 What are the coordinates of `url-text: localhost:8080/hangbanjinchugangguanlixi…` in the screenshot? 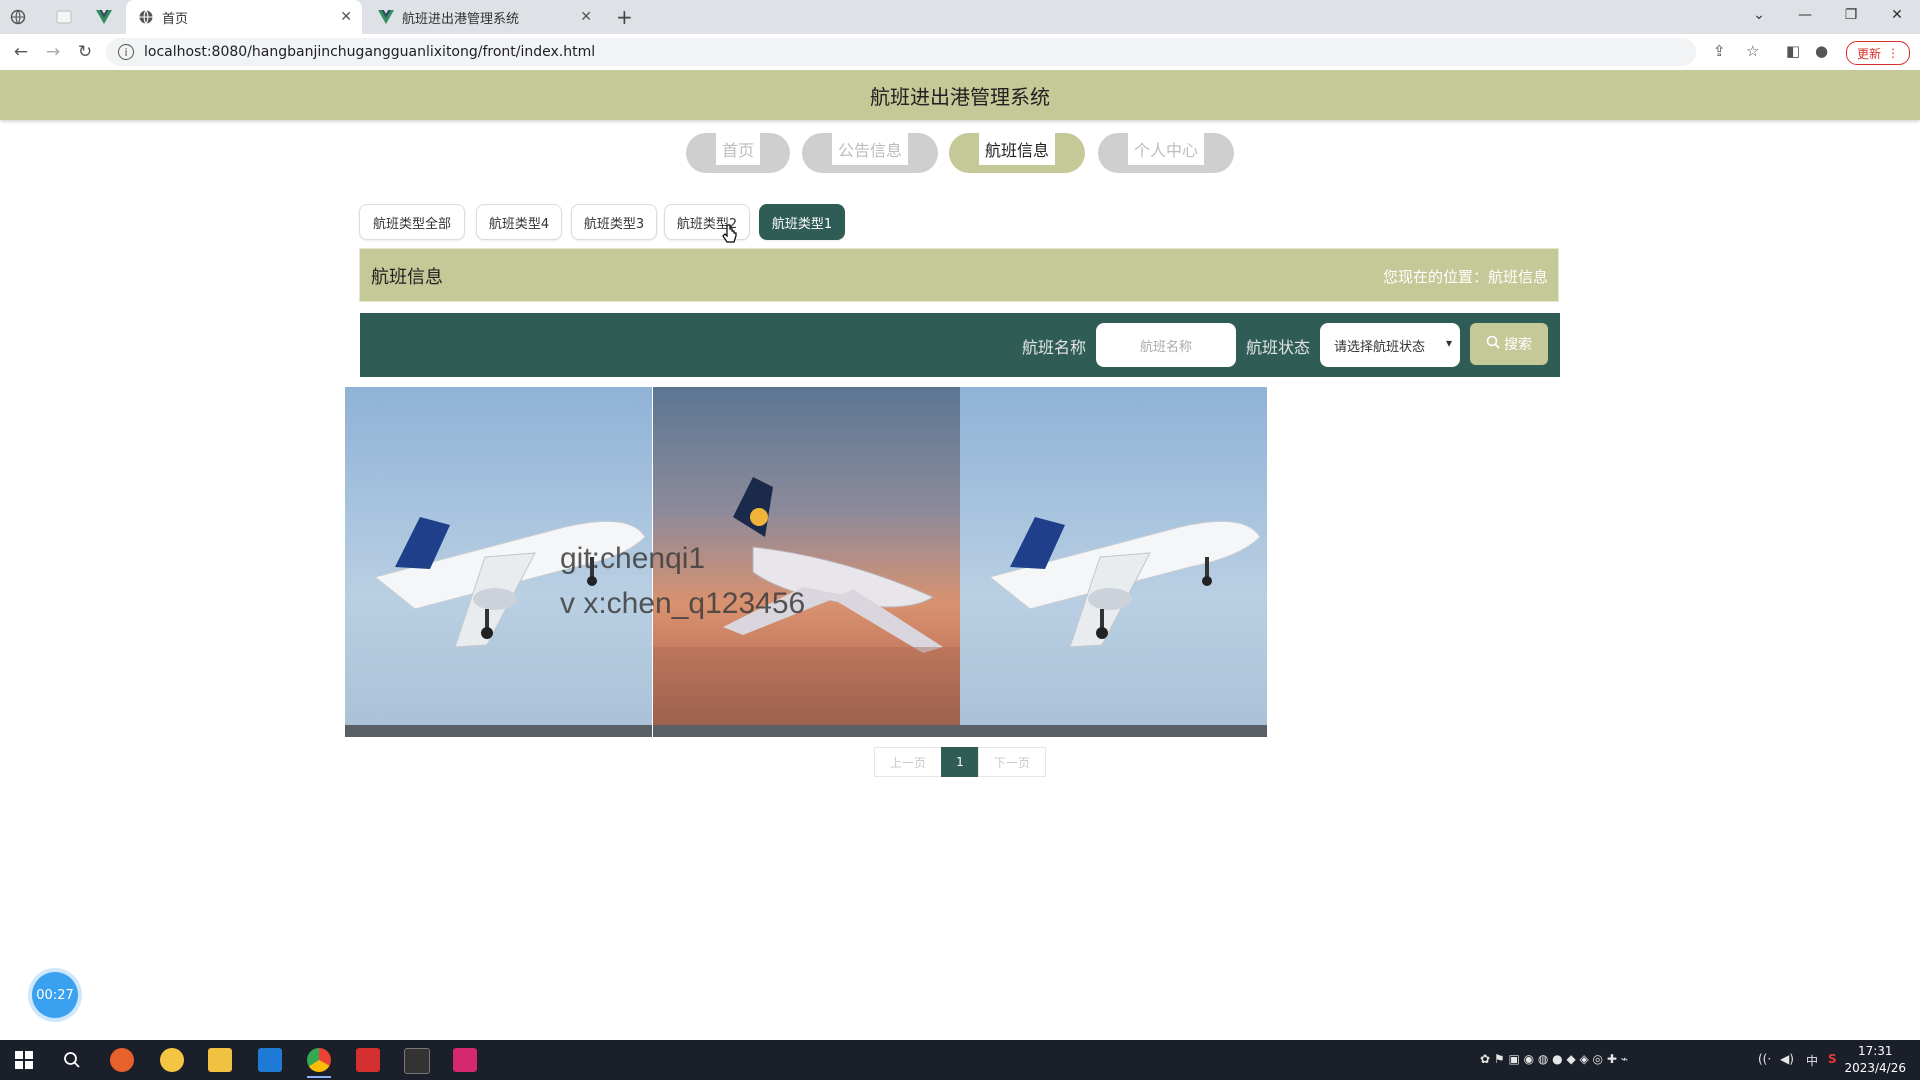 It's located at (370, 52).